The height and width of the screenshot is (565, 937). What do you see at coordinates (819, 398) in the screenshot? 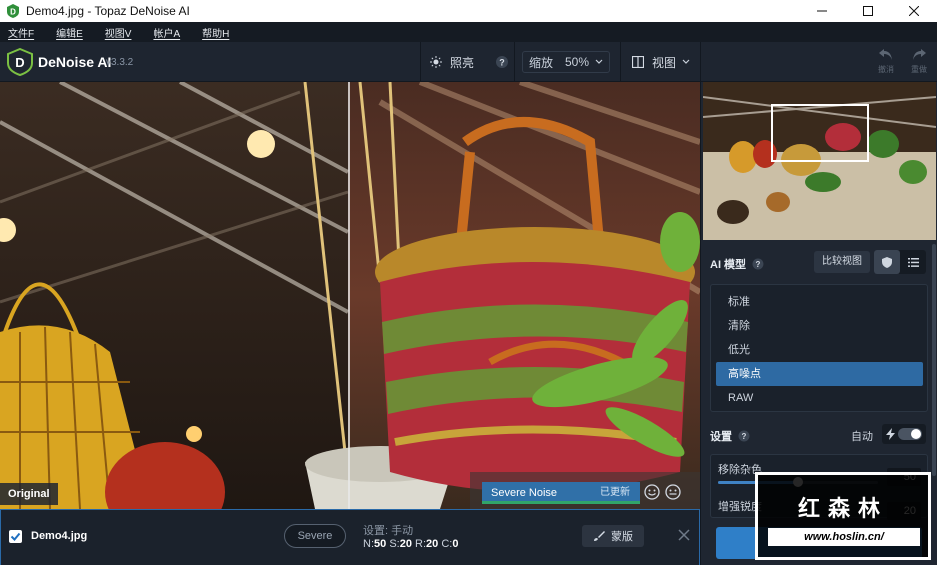
I see `model-item-raw: RAW` at bounding box center [819, 398].